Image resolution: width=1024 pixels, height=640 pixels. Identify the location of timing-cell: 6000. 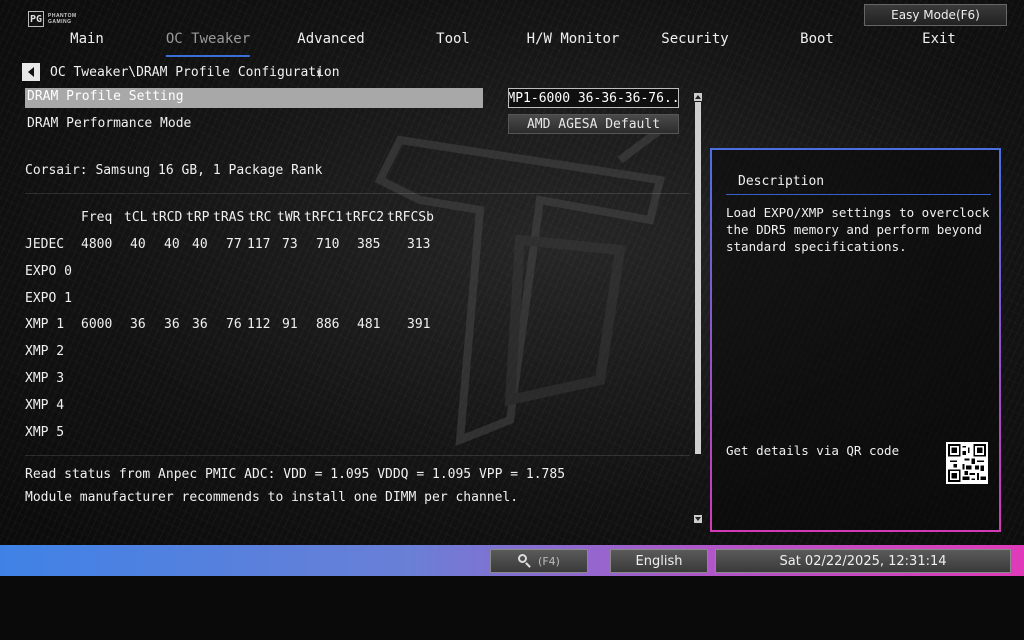
(97, 324).